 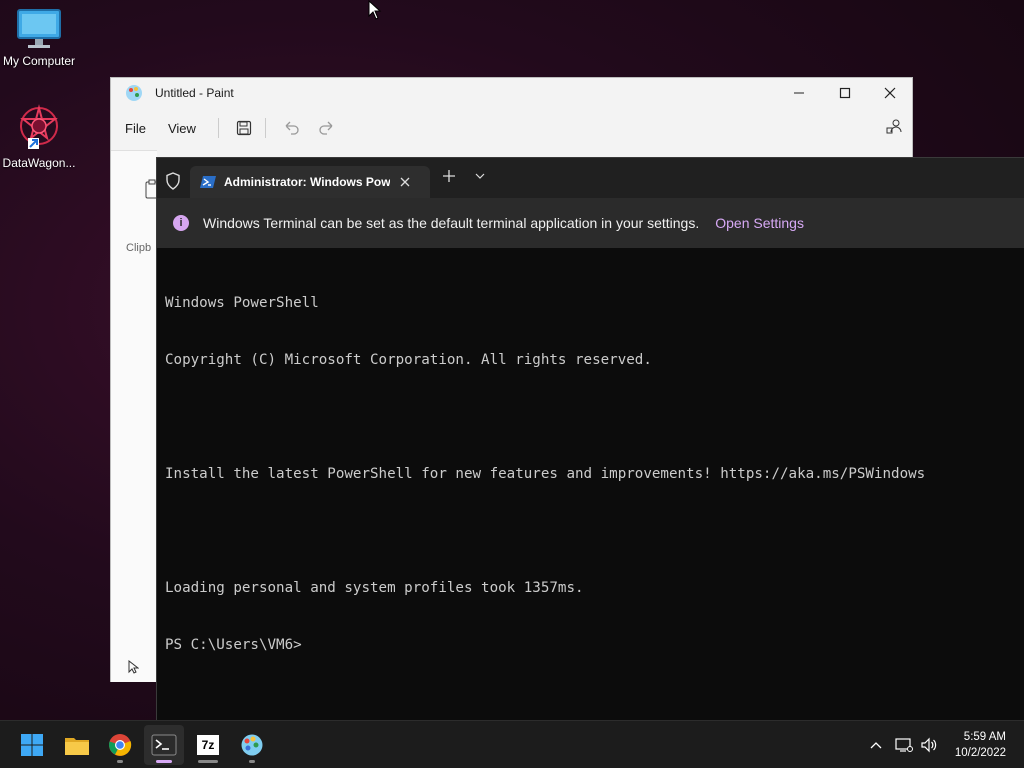 I want to click on paint-window-title: Untitled - Paint, so click(x=194, y=93).